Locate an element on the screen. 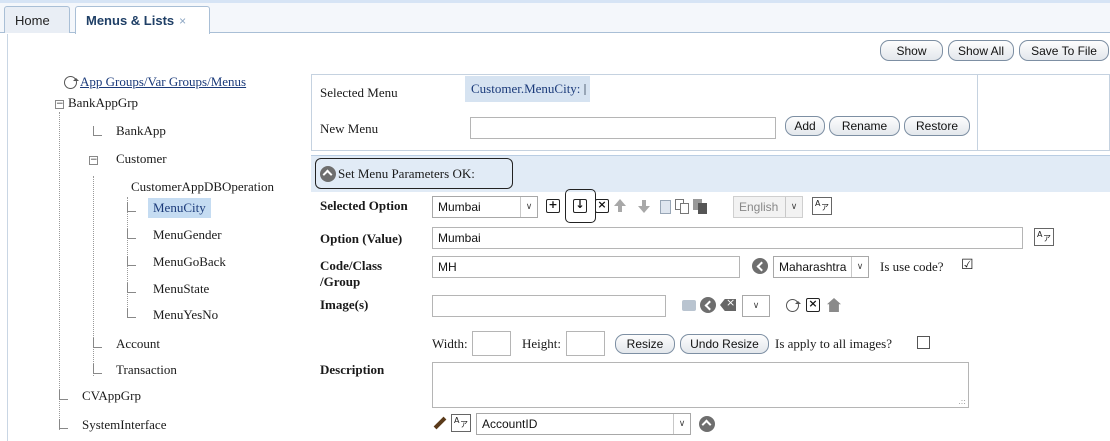 The width and height of the screenshot is (1110, 441). tab-home: Home is located at coordinates (37, 19).